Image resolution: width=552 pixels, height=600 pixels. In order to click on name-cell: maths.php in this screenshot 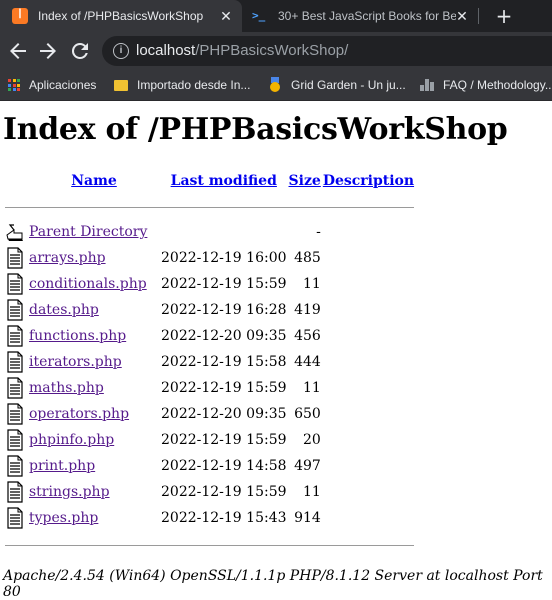, I will do `click(94, 388)`.